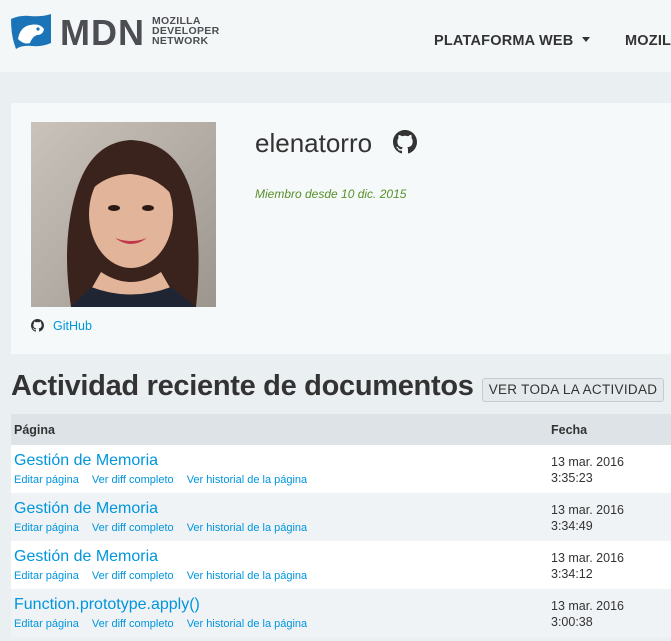 The image size is (671, 641). I want to click on row-date-time: 3:35:23, so click(572, 478).